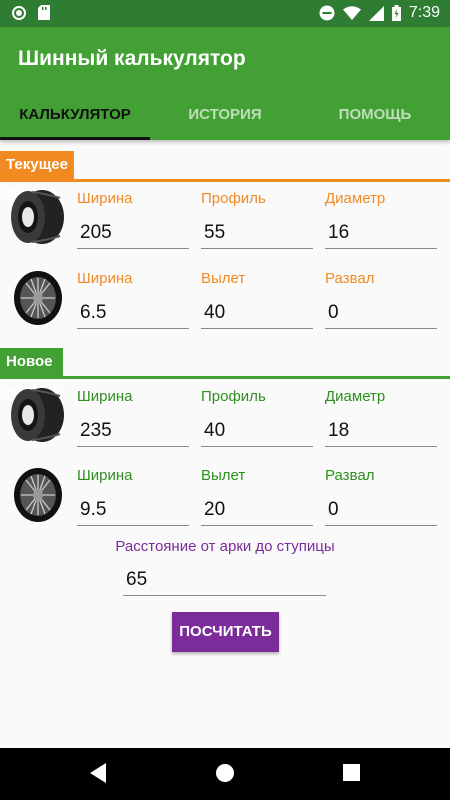 Image resolution: width=450 pixels, height=800 pixels. I want to click on current-rim-offset-input: 40, so click(257, 314).